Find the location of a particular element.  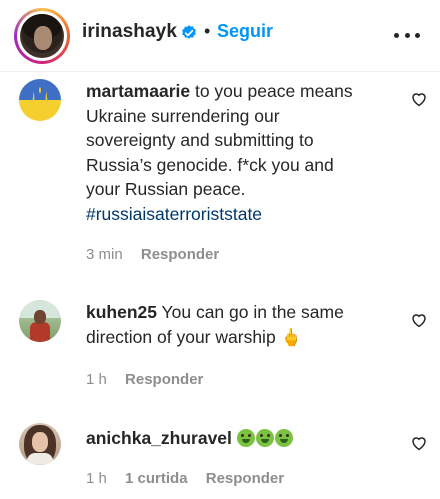

comment-text: You can go in the same is located at coordinates (250, 312).